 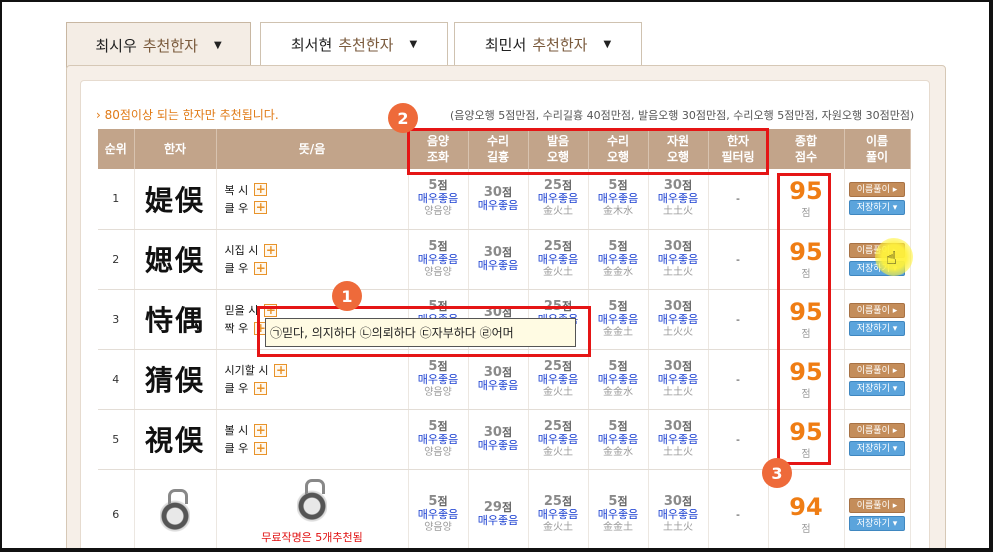 I want to click on tab-choi-seohyun: 최서현 추천한자 ▼, so click(x=354, y=44).